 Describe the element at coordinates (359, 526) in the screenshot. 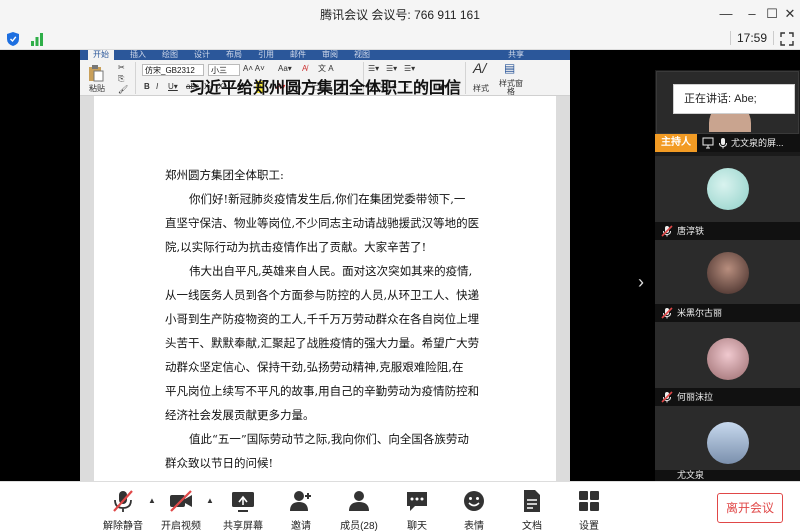

I see `members-label: 成员(28)` at that location.